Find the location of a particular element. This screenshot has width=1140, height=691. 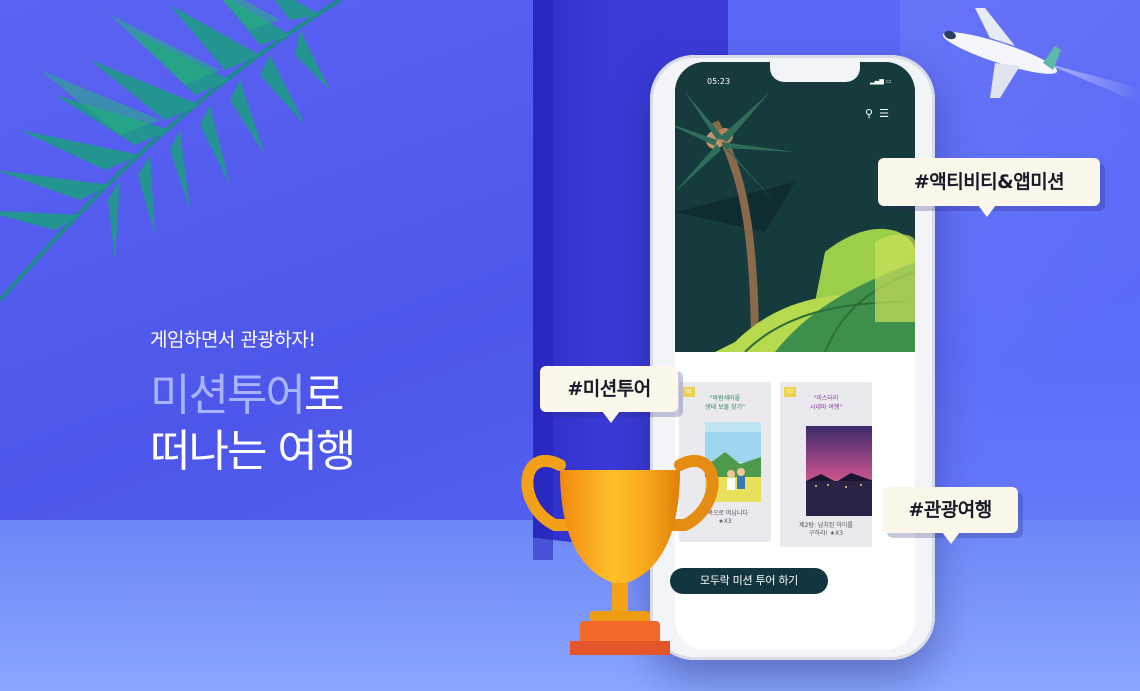

trophy-icon is located at coordinates (620, 555).